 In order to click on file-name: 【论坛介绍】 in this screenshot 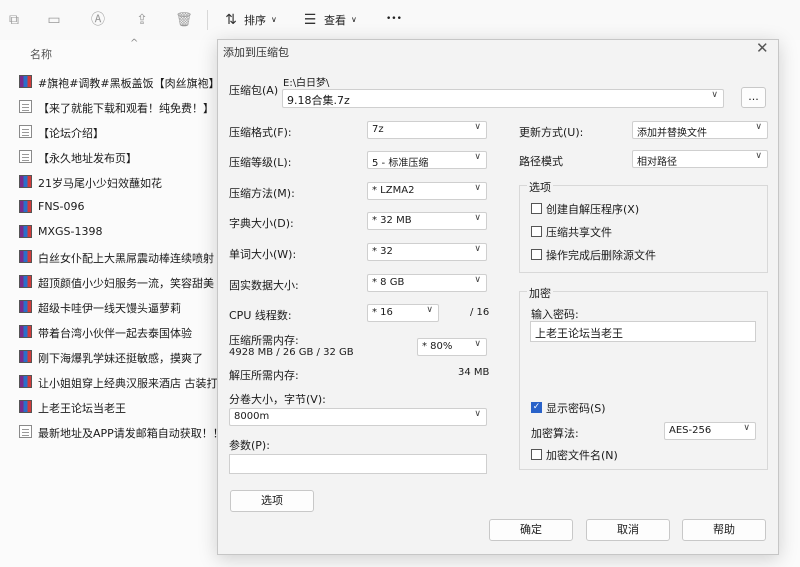, I will do `click(71, 133)`.